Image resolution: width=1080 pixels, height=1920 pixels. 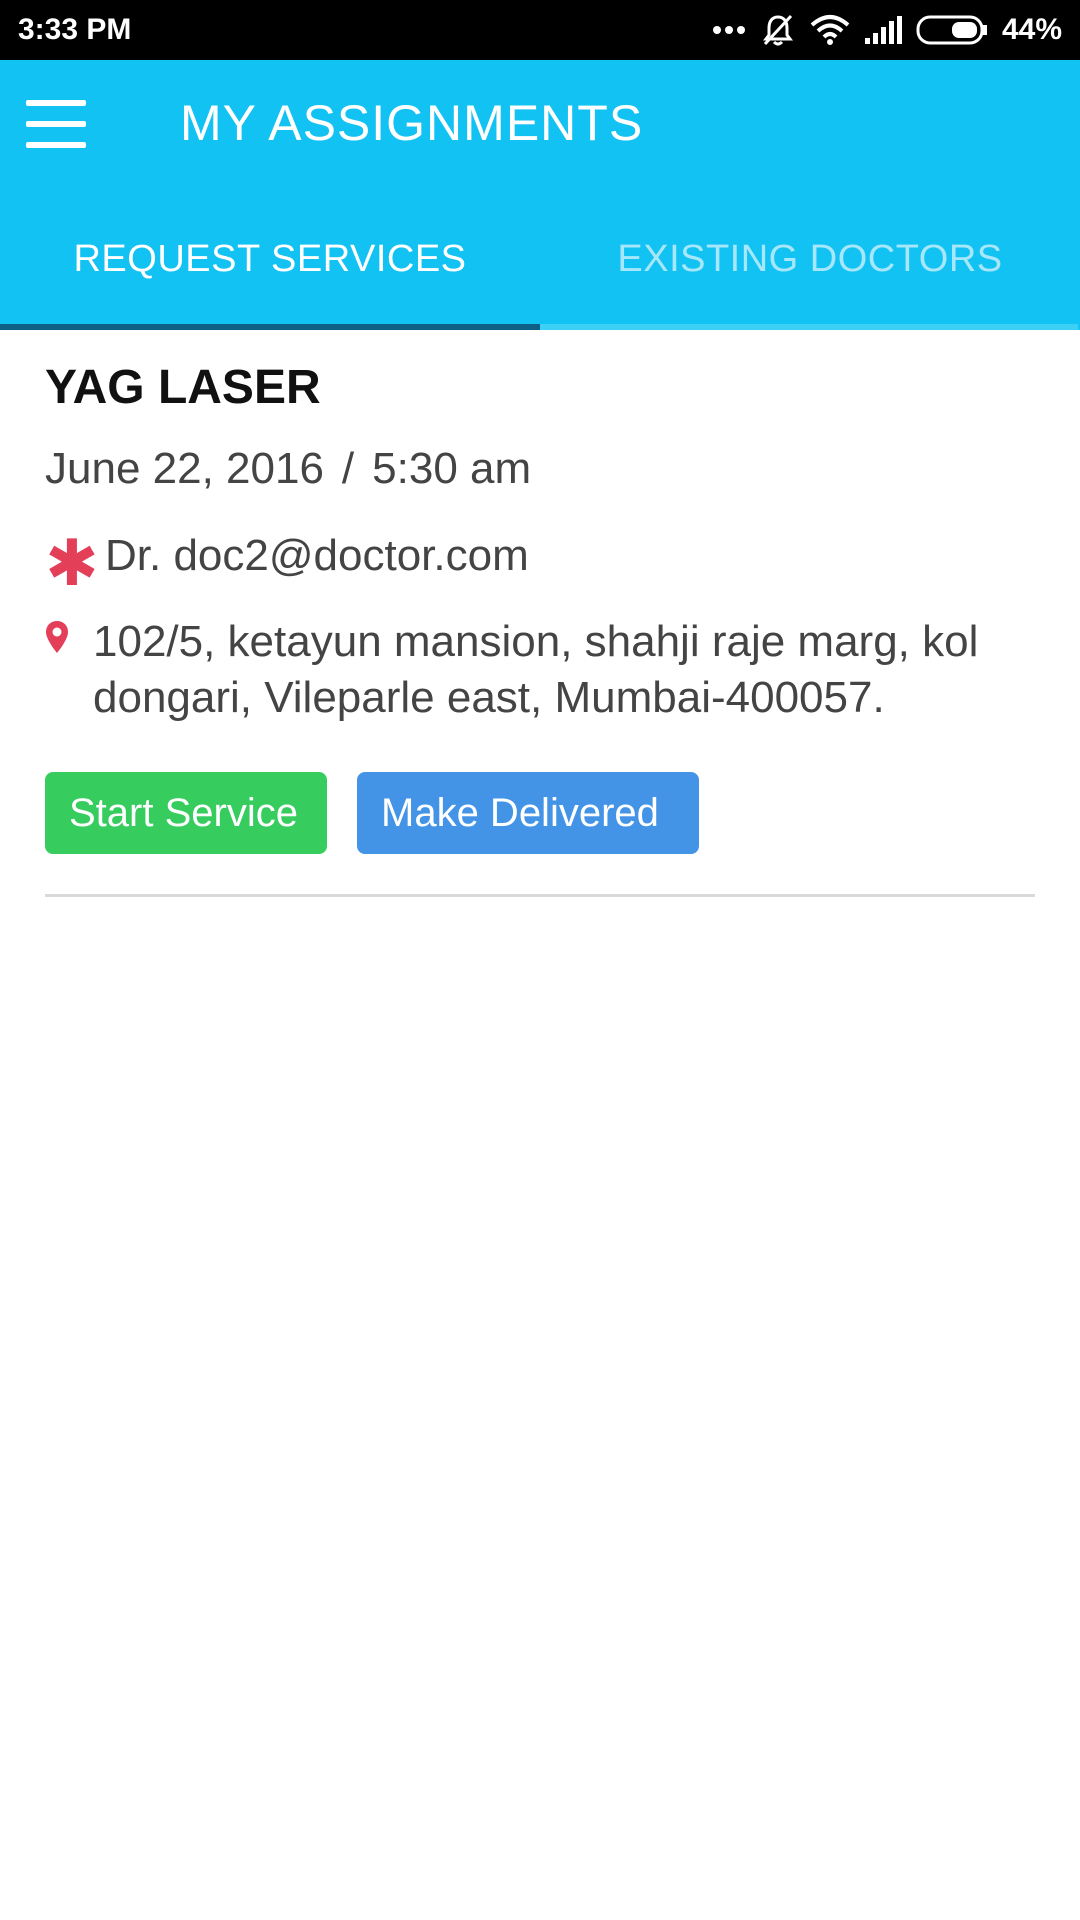 What do you see at coordinates (184, 468) in the screenshot?
I see `assignment-date: June 22, 2016` at bounding box center [184, 468].